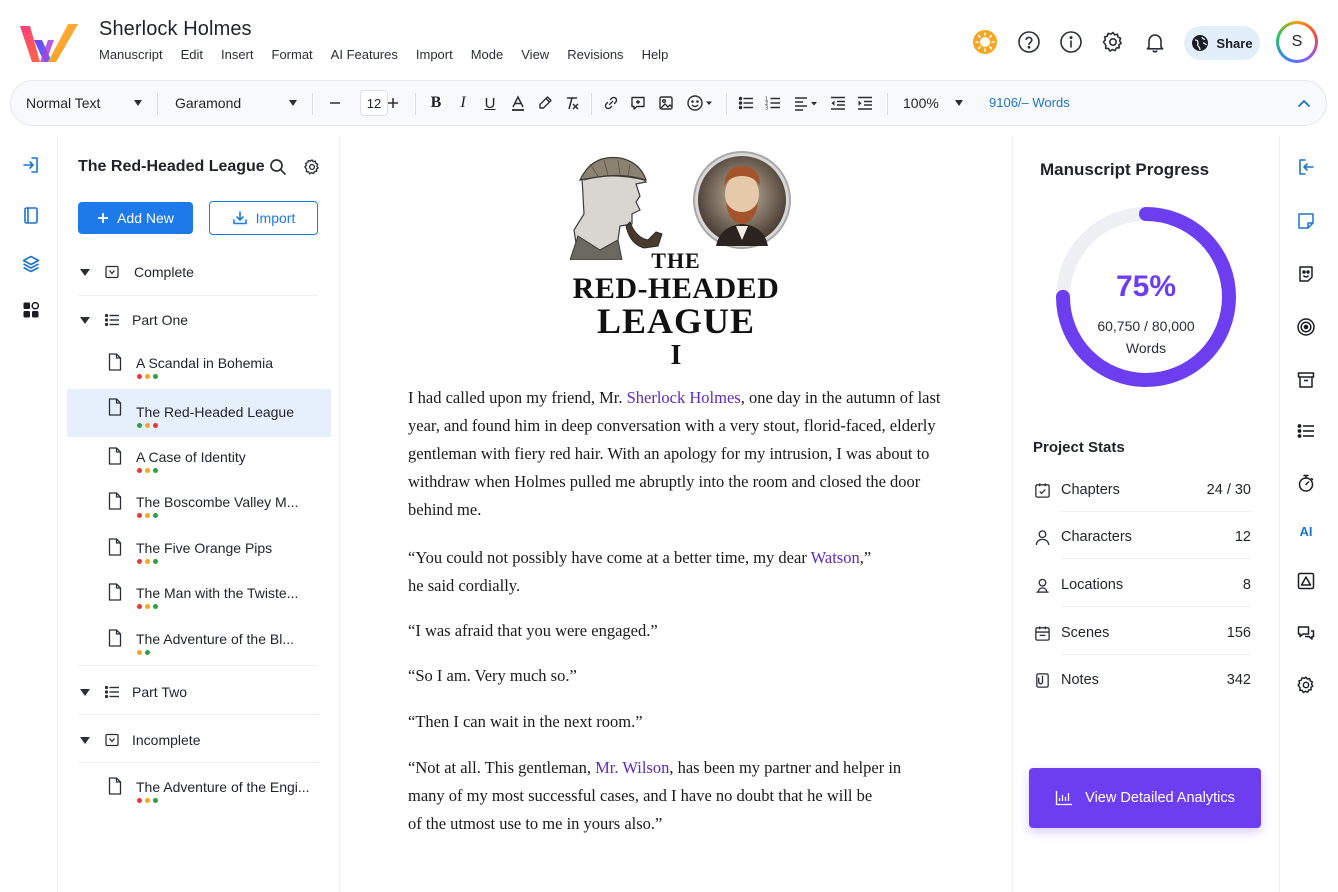  I want to click on character-link-holmes: Sherlock Holmes, so click(684, 397).